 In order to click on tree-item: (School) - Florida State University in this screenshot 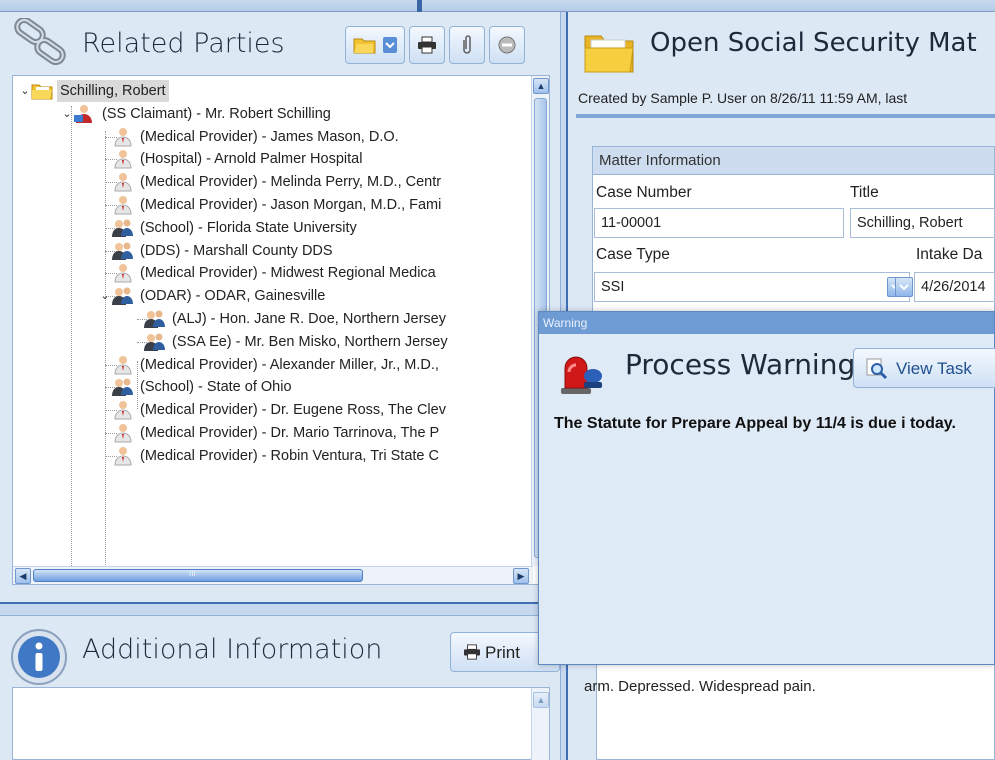, I will do `click(229, 228)`.